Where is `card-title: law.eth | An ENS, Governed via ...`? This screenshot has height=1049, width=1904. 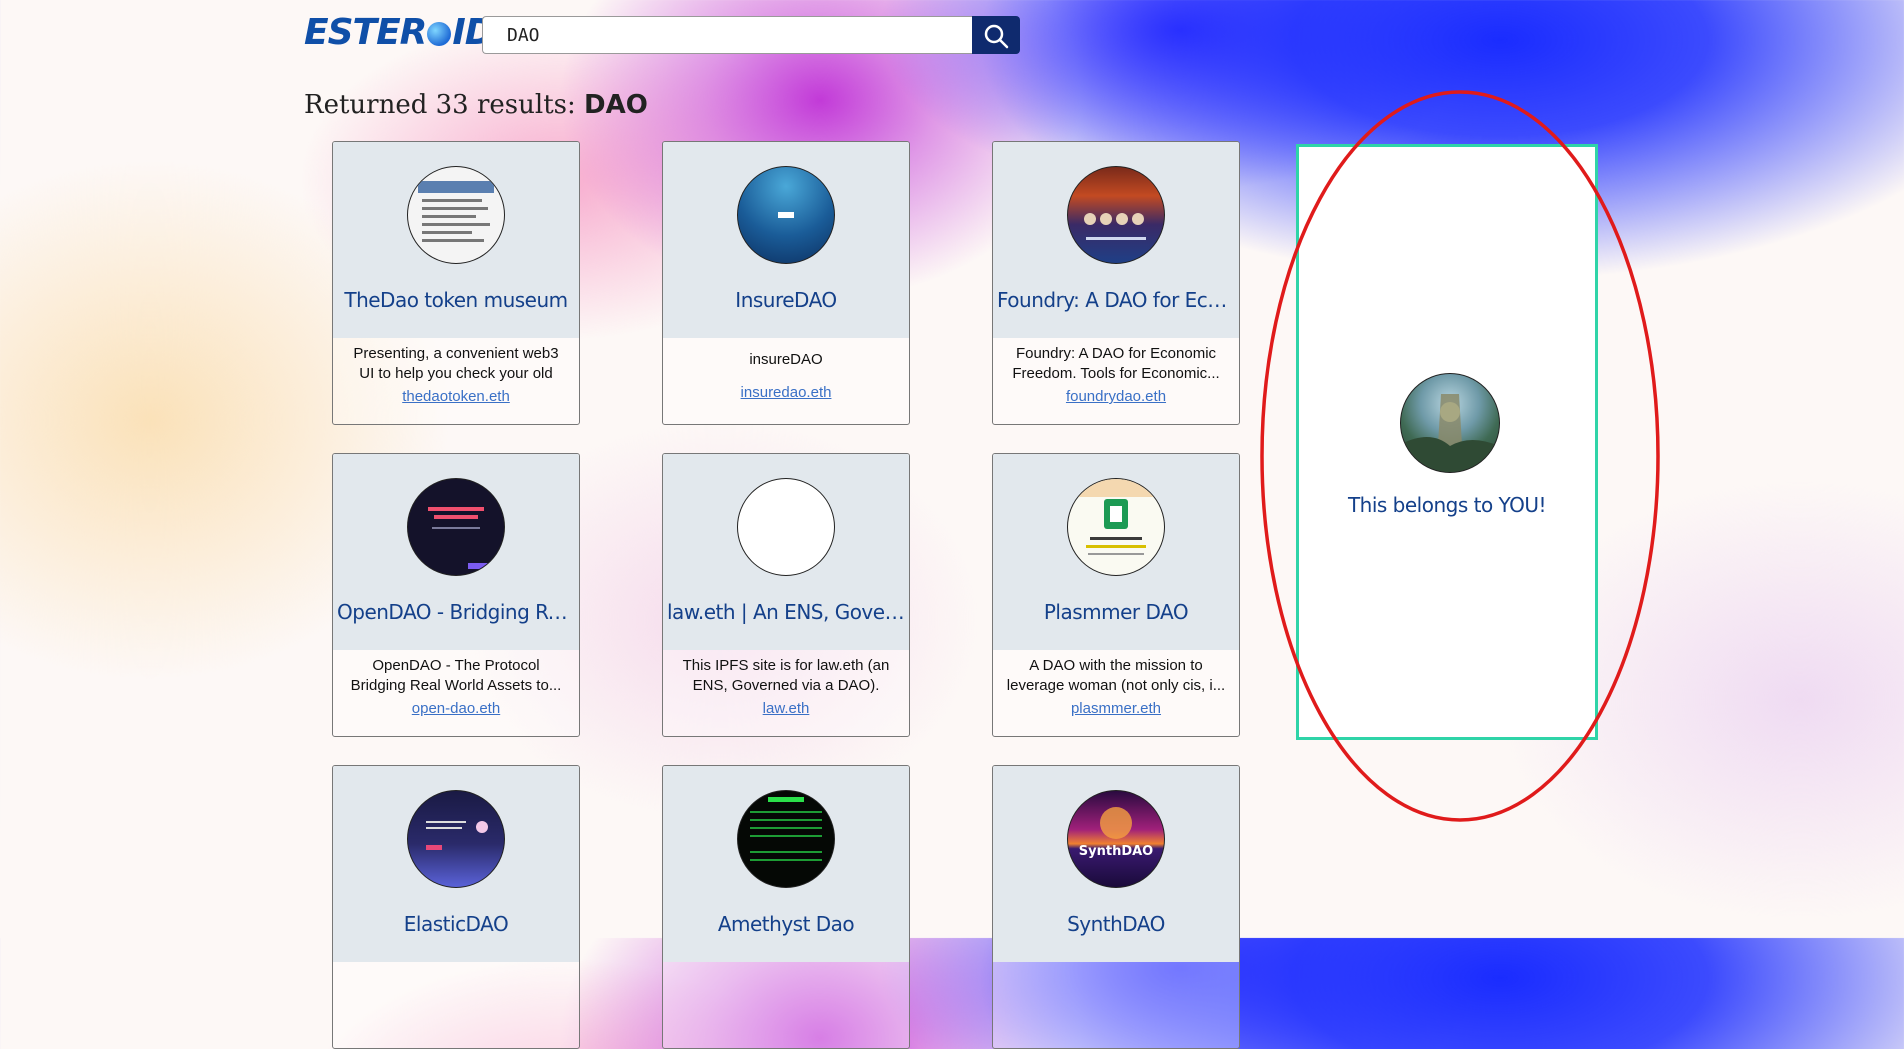 card-title: law.eth | An ENS, Governed via ... is located at coordinates (786, 612).